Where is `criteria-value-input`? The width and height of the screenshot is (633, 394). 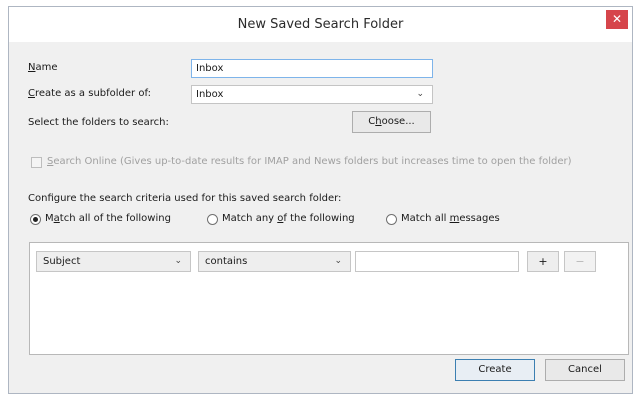 criteria-value-input is located at coordinates (437, 261).